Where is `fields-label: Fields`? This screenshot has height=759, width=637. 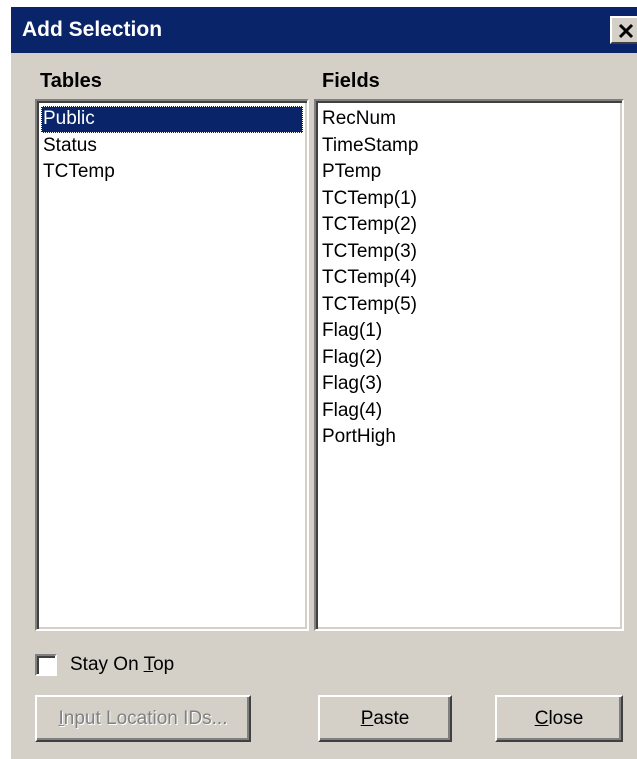
fields-label: Fields is located at coordinates (351, 81).